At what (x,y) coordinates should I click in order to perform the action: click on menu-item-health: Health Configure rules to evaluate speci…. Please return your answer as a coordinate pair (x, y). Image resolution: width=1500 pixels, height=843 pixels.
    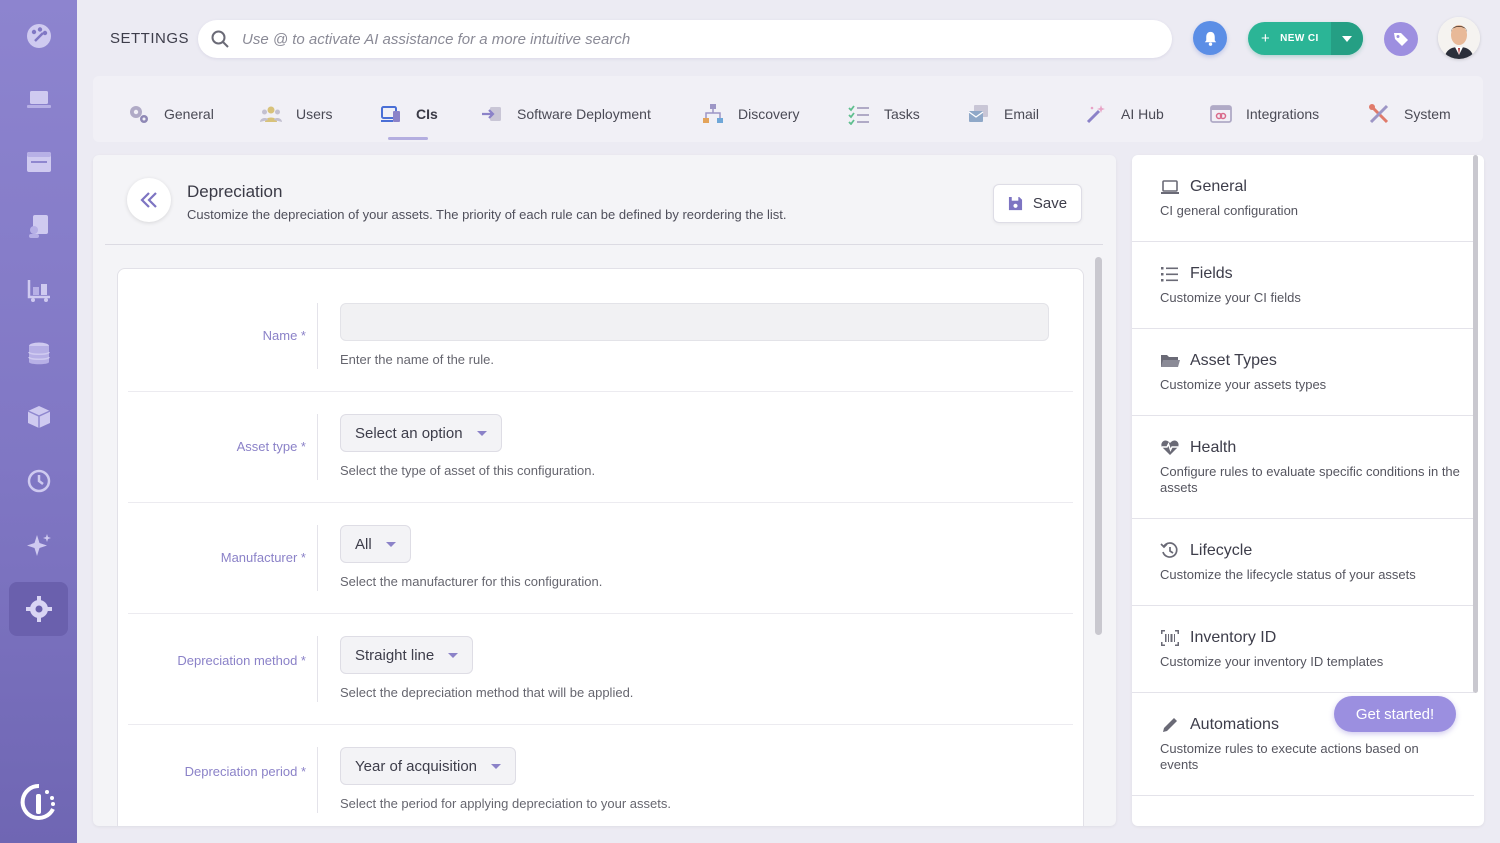
    Looking at the image, I should click on (1303, 467).